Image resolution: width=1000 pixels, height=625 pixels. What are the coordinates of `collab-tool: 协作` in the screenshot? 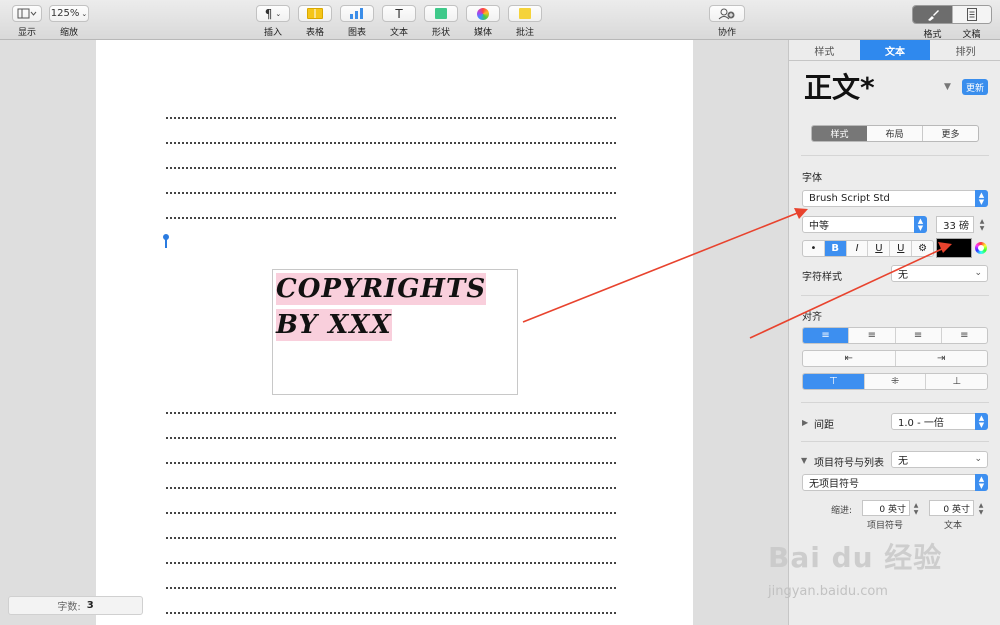 It's located at (727, 21).